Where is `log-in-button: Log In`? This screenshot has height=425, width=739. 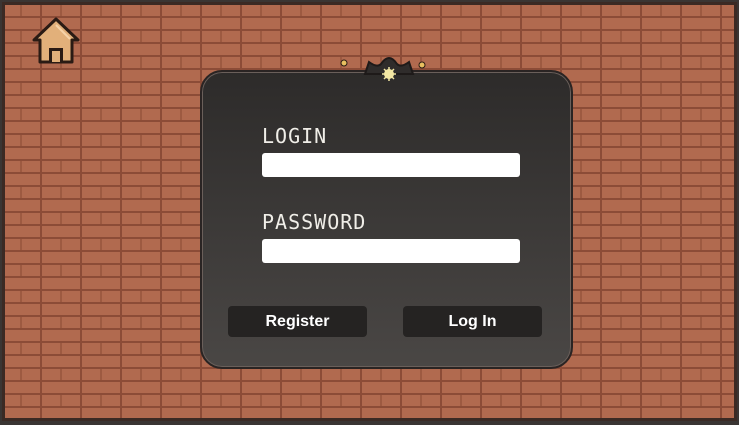 log-in-button: Log In is located at coordinates (472, 321).